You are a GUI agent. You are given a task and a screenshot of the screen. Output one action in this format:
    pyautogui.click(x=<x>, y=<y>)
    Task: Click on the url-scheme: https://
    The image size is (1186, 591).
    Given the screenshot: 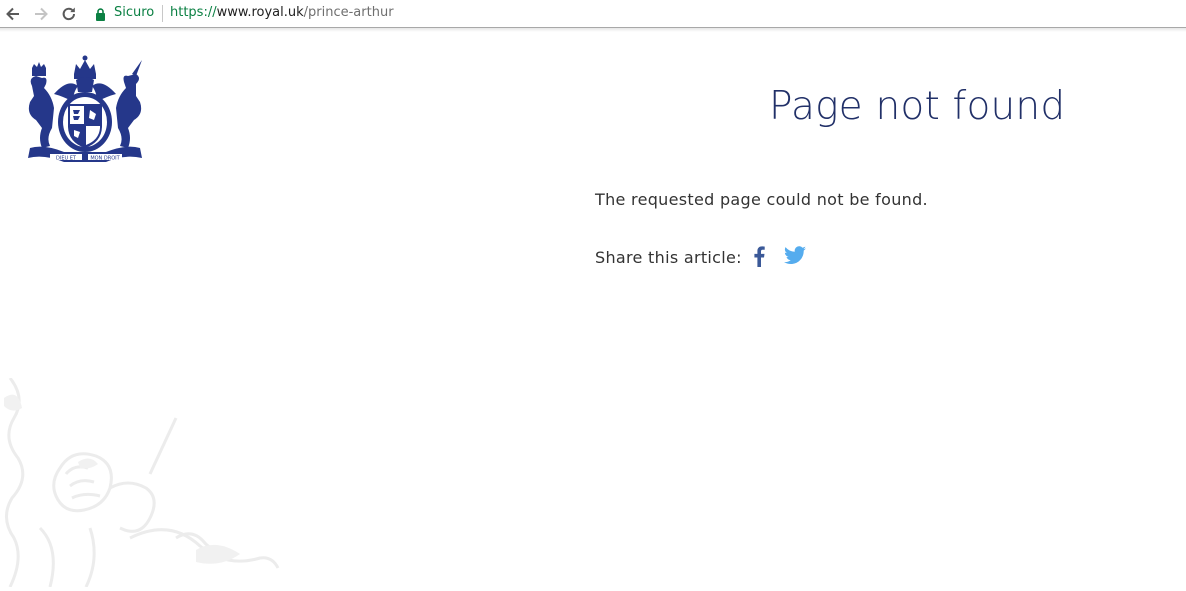 What is the action you would take?
    pyautogui.click(x=193, y=12)
    